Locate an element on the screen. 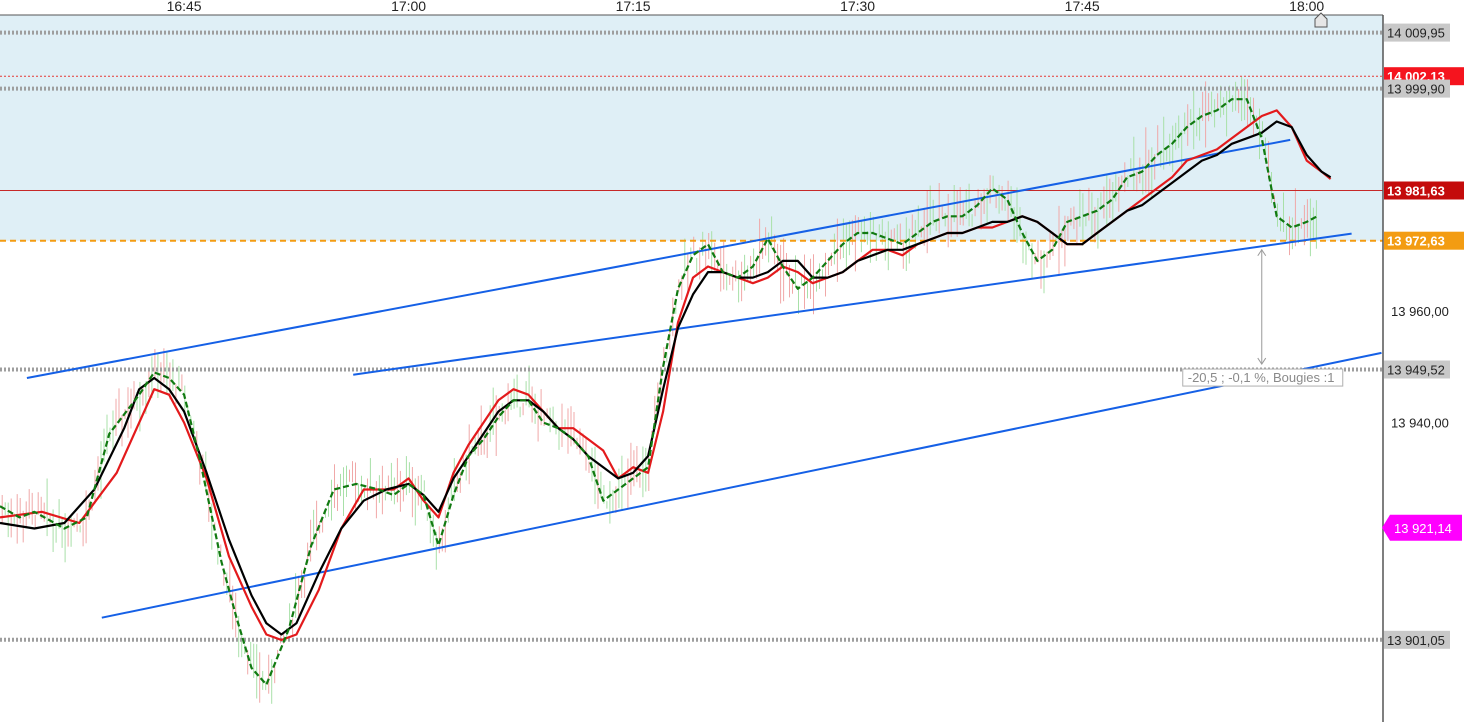 This screenshot has width=1465, height=727. time-tick-label: 18:00 is located at coordinates (1306, 7).